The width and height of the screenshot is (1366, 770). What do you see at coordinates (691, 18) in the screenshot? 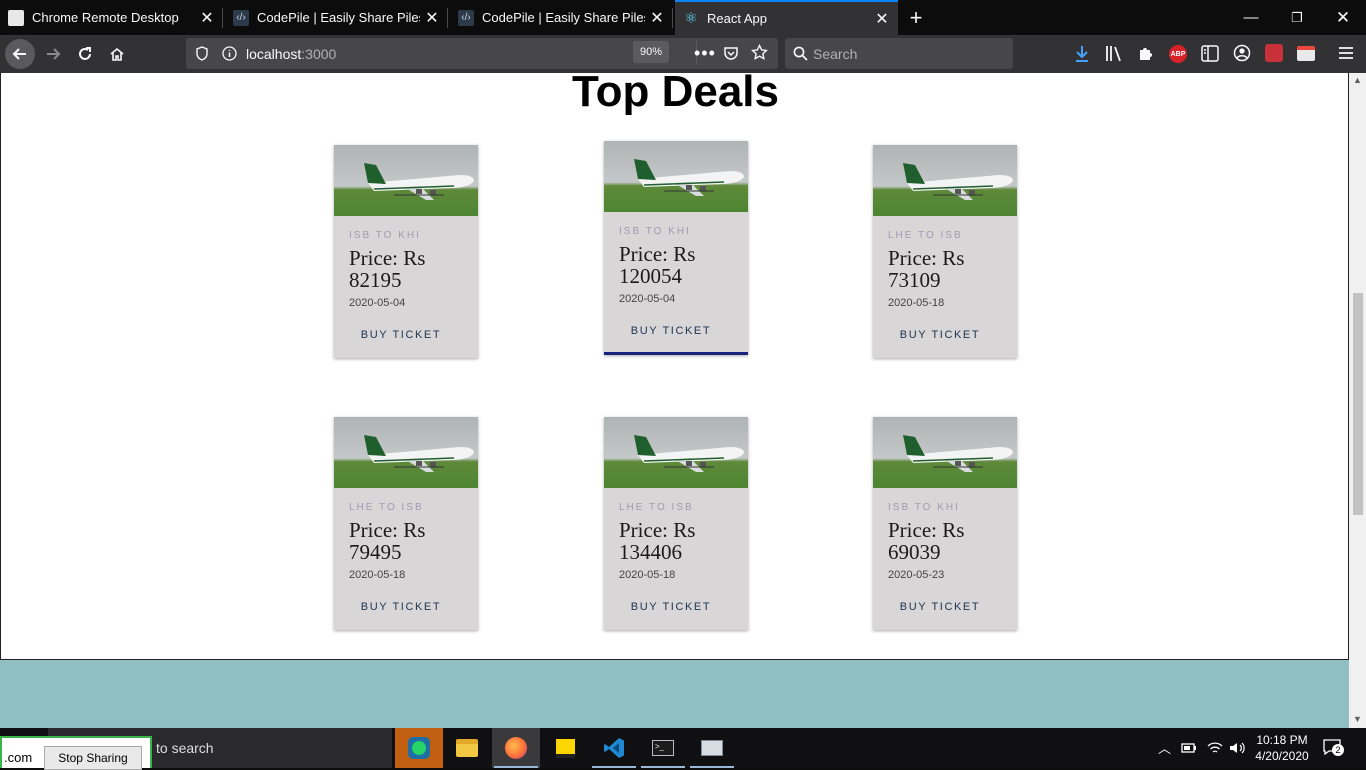
I see `react-icon: ⚛` at bounding box center [691, 18].